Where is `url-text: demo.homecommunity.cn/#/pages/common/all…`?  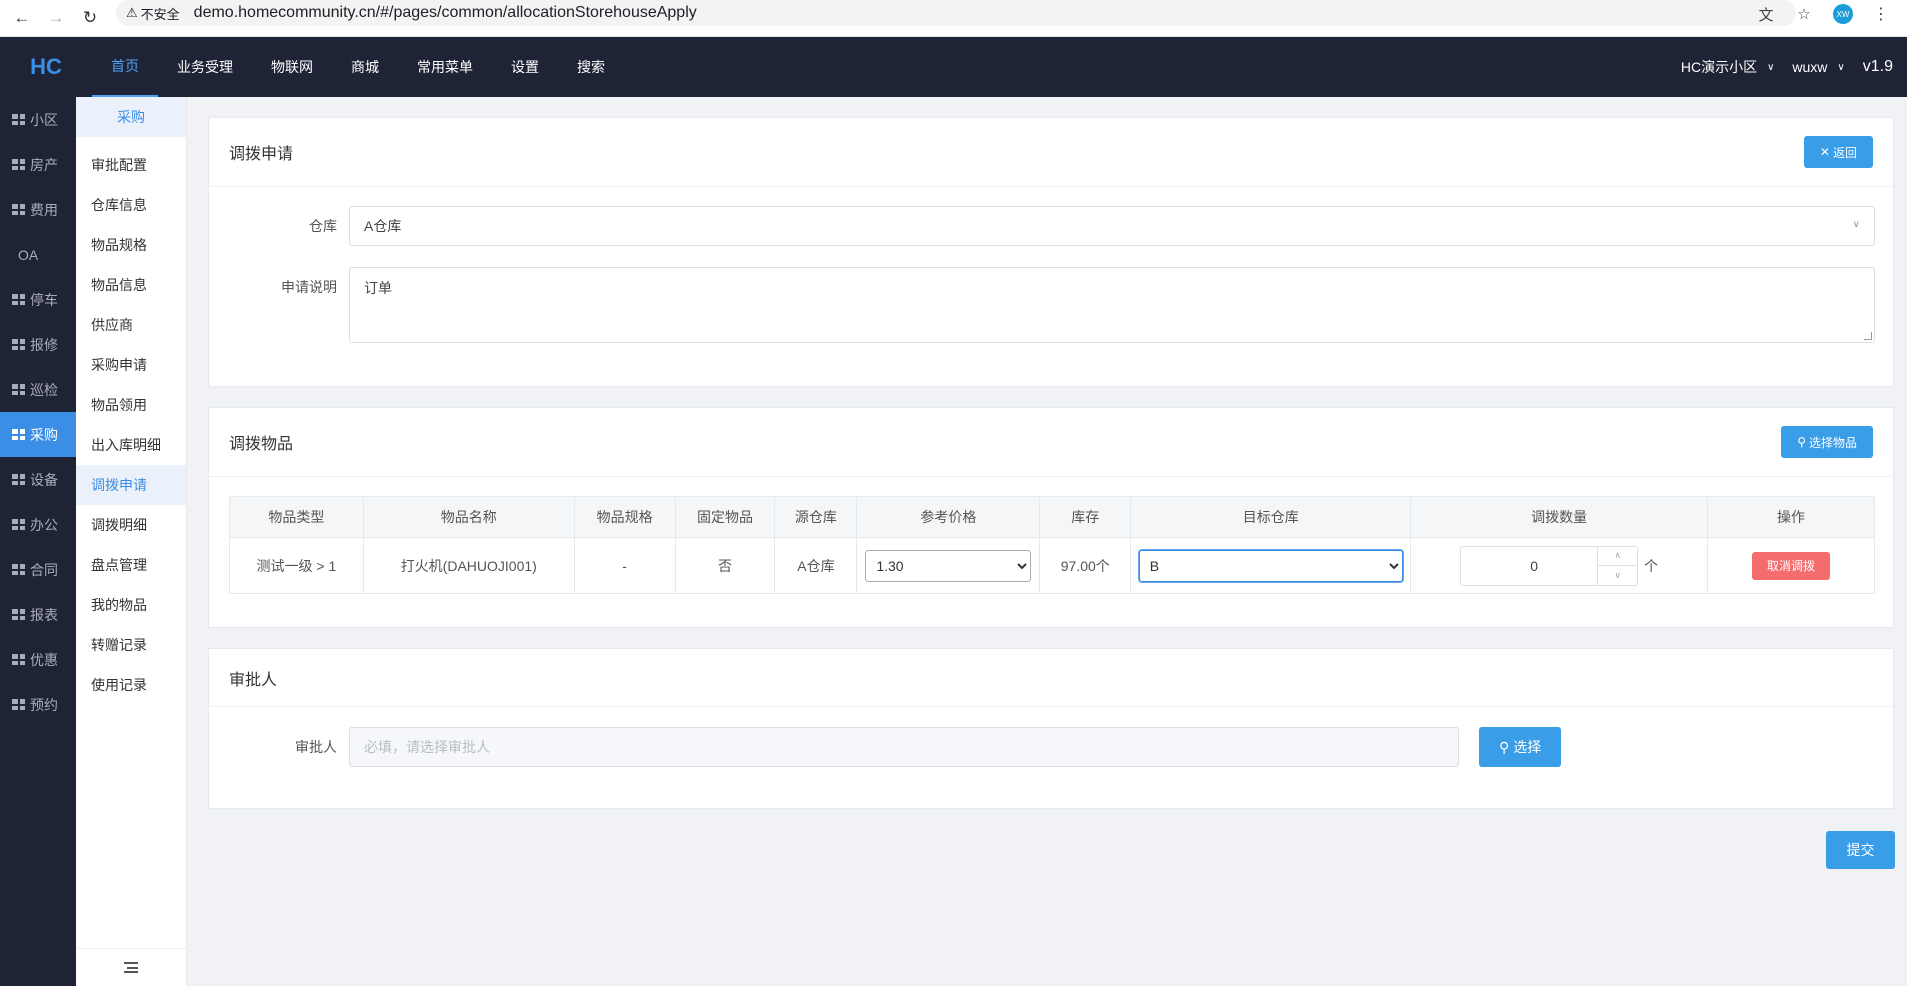 url-text: demo.homecommunity.cn/#/pages/common/all… is located at coordinates (445, 13).